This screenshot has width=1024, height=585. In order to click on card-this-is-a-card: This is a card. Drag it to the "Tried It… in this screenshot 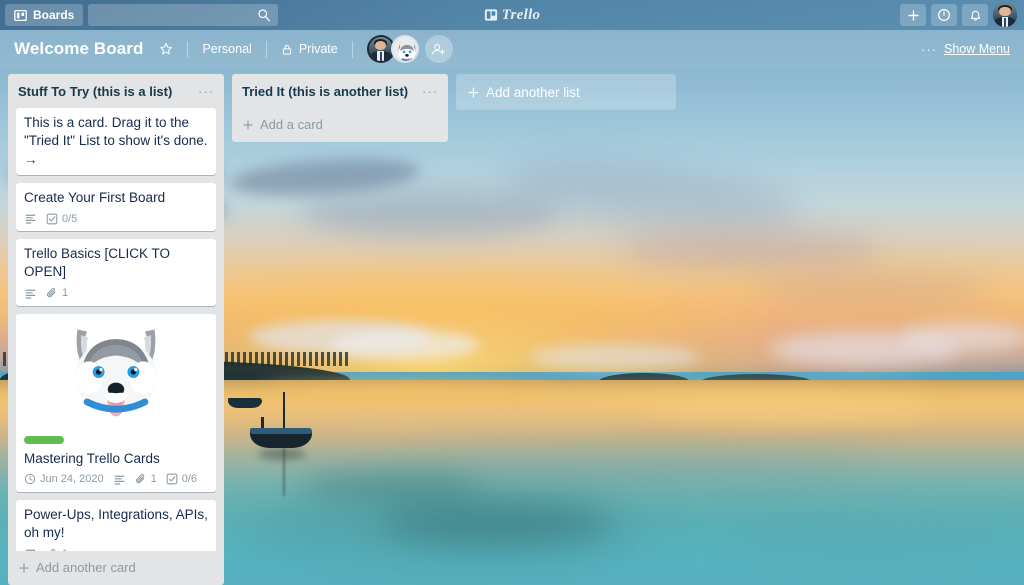, I will do `click(116, 141)`.